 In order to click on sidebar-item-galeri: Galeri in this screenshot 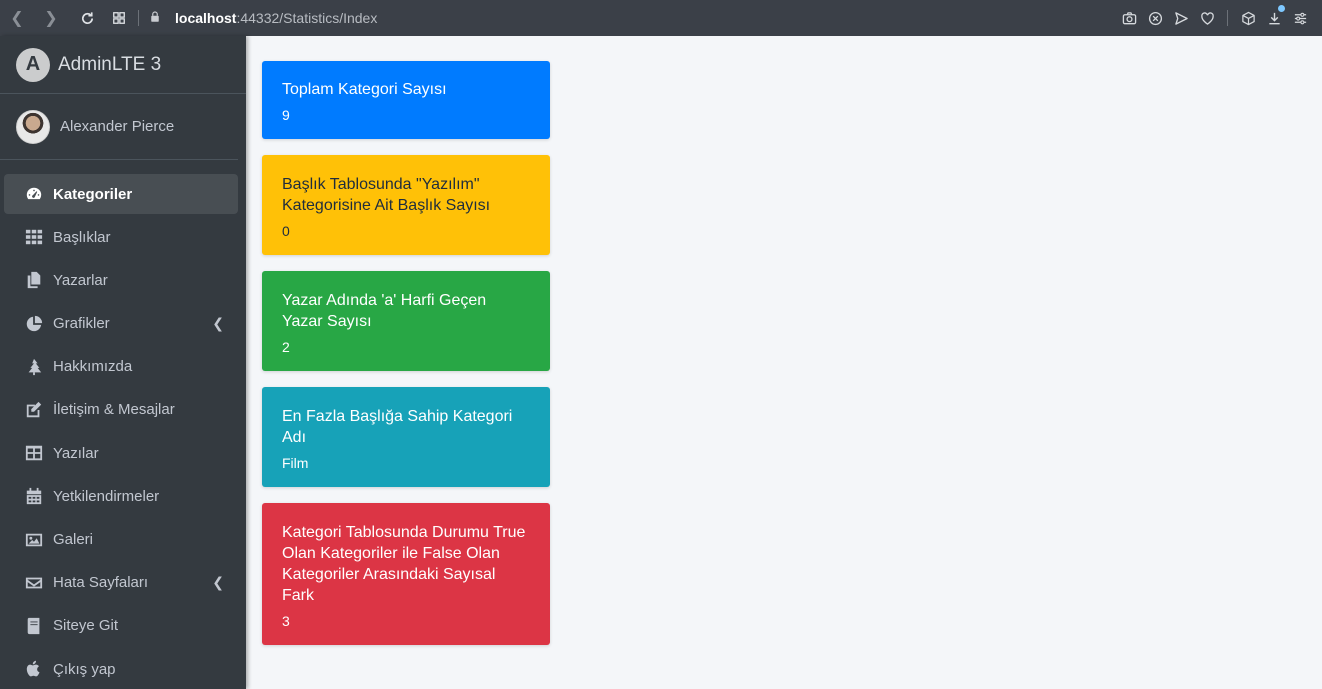, I will do `click(121, 540)`.